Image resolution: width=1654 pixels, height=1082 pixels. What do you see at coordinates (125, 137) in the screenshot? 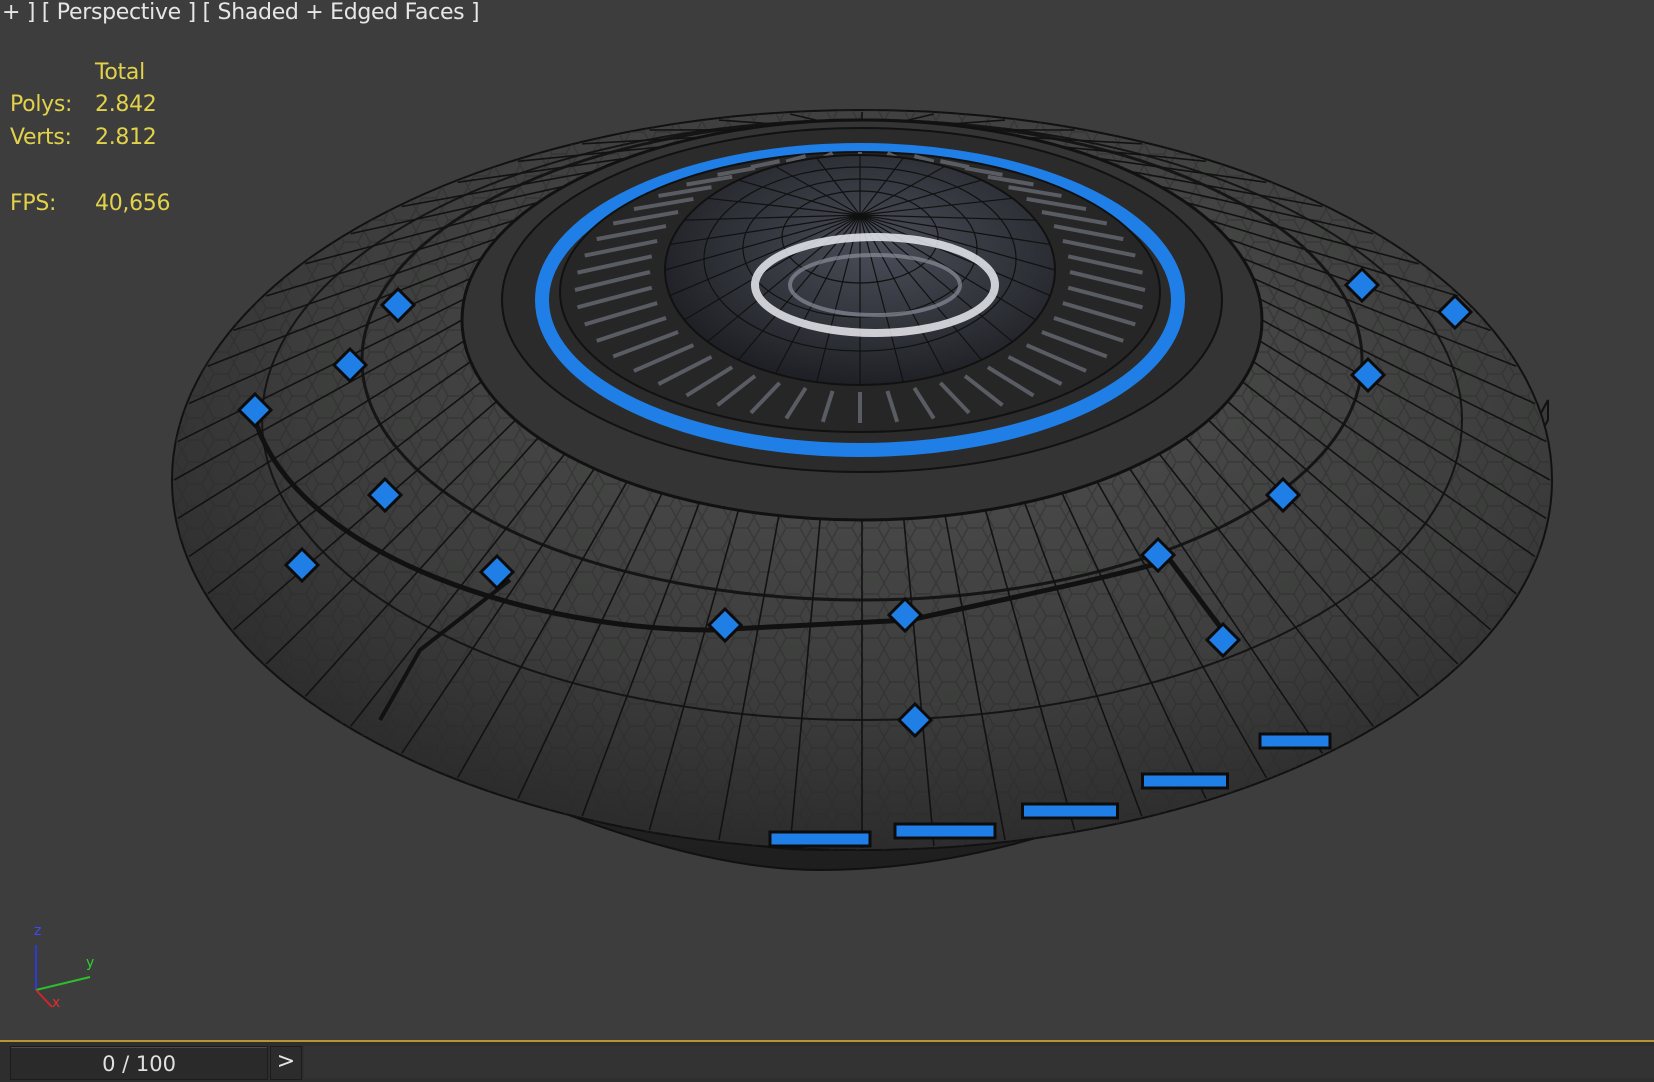
I see `verts-value: 2.812` at bounding box center [125, 137].